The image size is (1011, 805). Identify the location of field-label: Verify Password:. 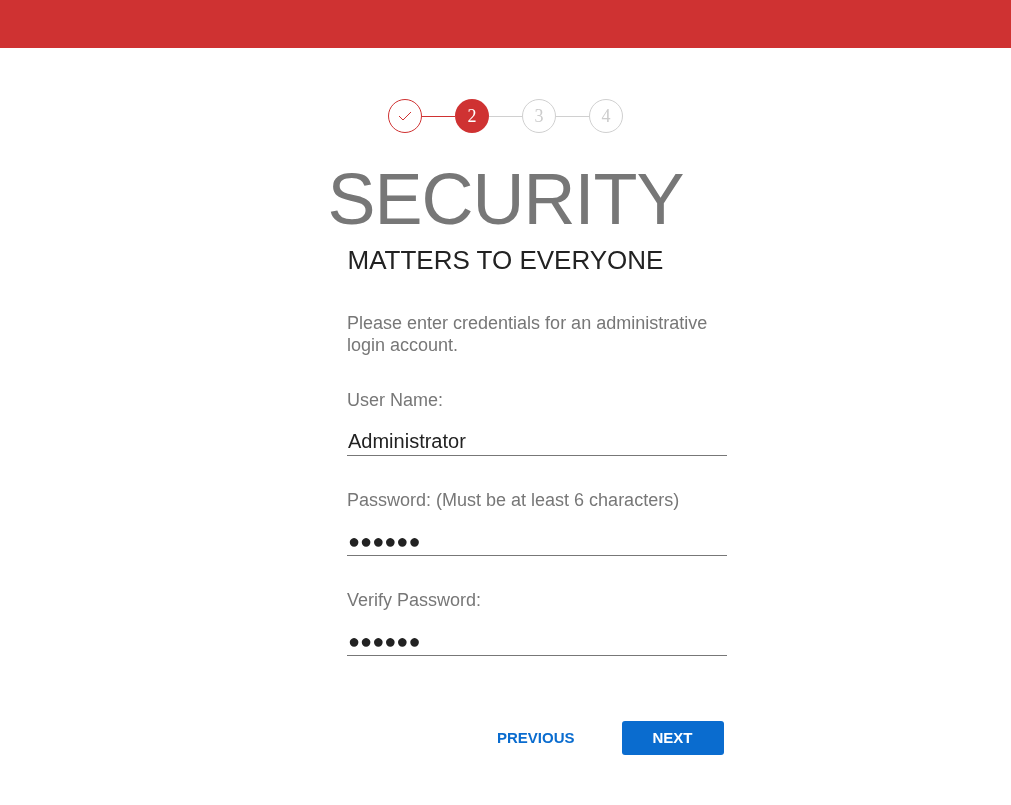
(415, 600).